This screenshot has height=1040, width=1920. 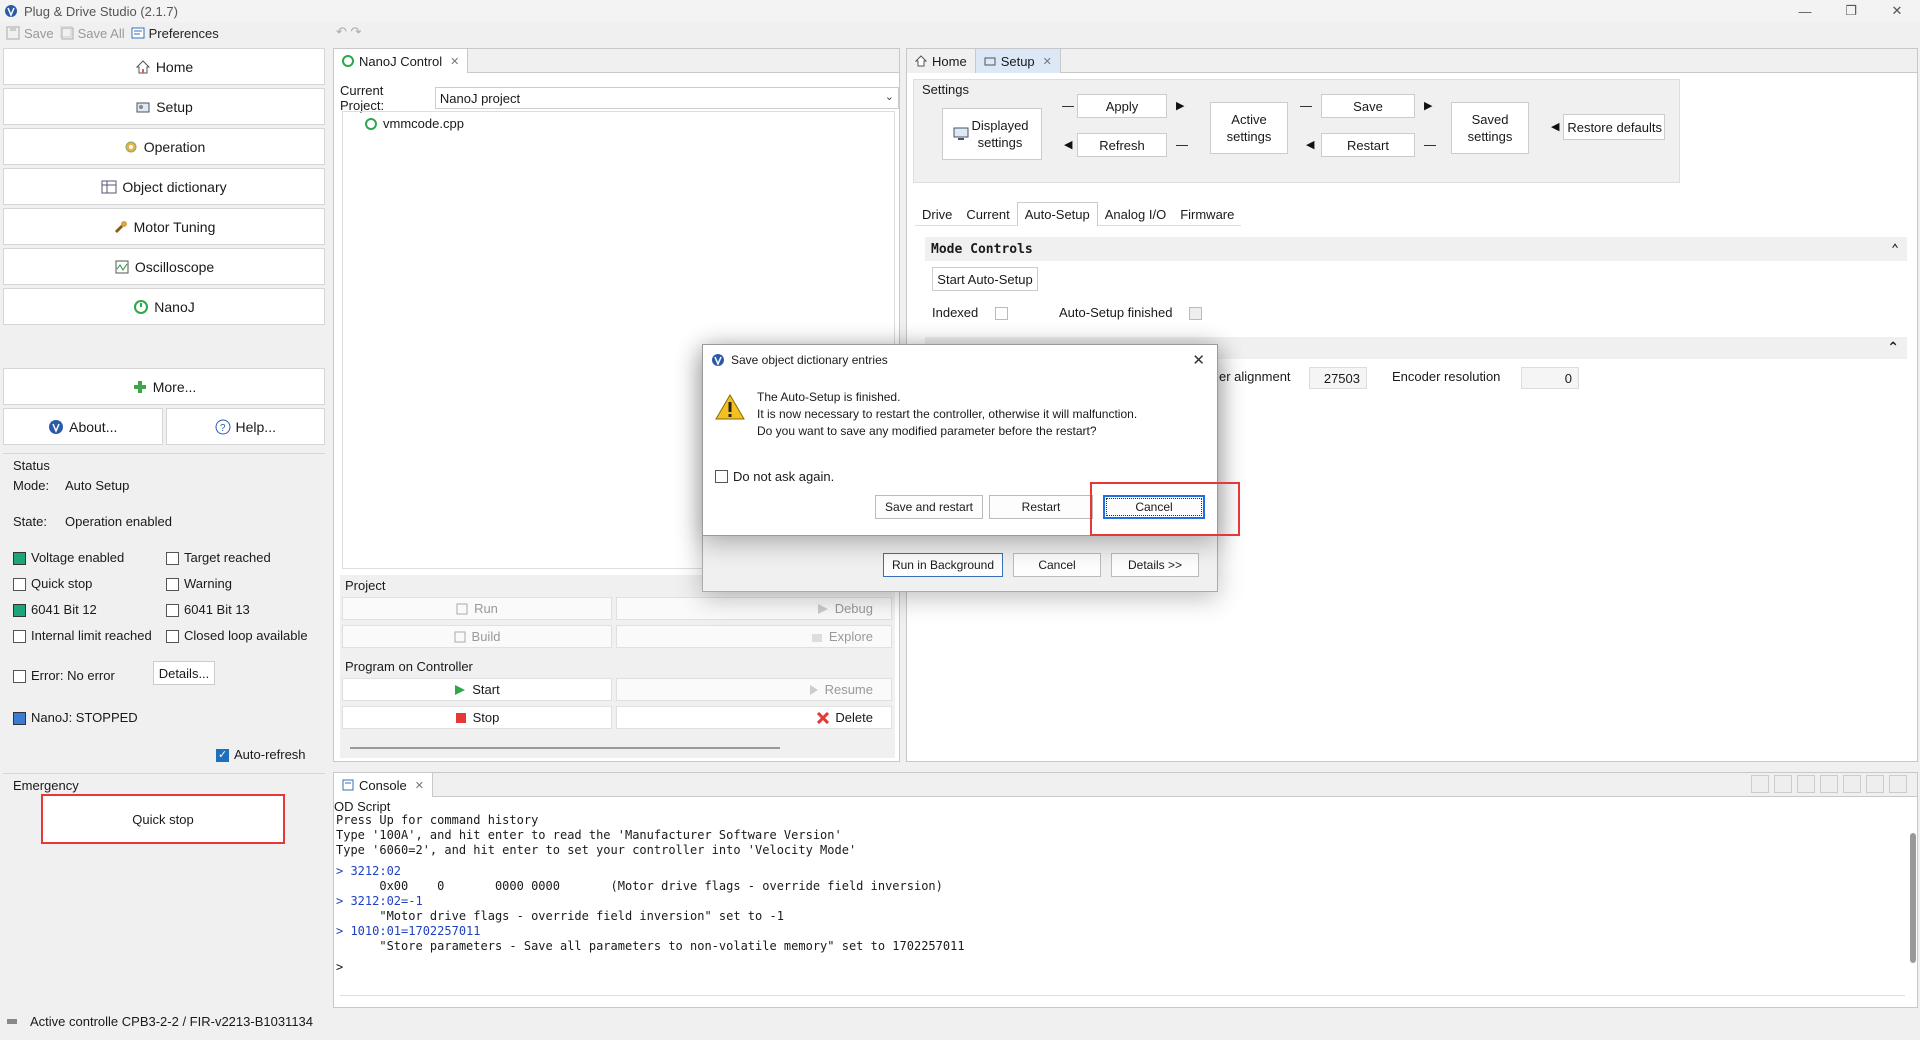 I want to click on open-console-icon, so click(x=1898, y=784).